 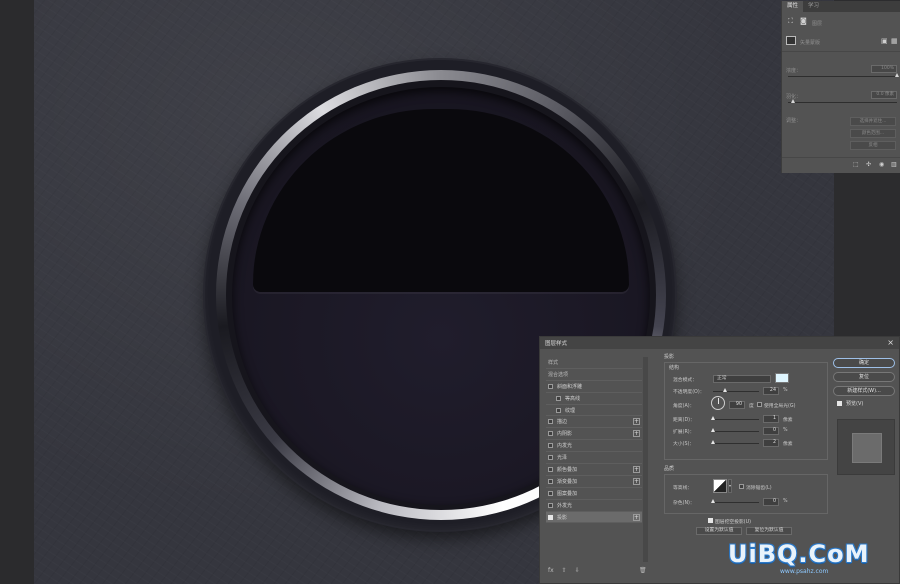 What do you see at coordinates (790, 21) in the screenshot?
I see `pixel-mask-icon: ⛶` at bounding box center [790, 21].